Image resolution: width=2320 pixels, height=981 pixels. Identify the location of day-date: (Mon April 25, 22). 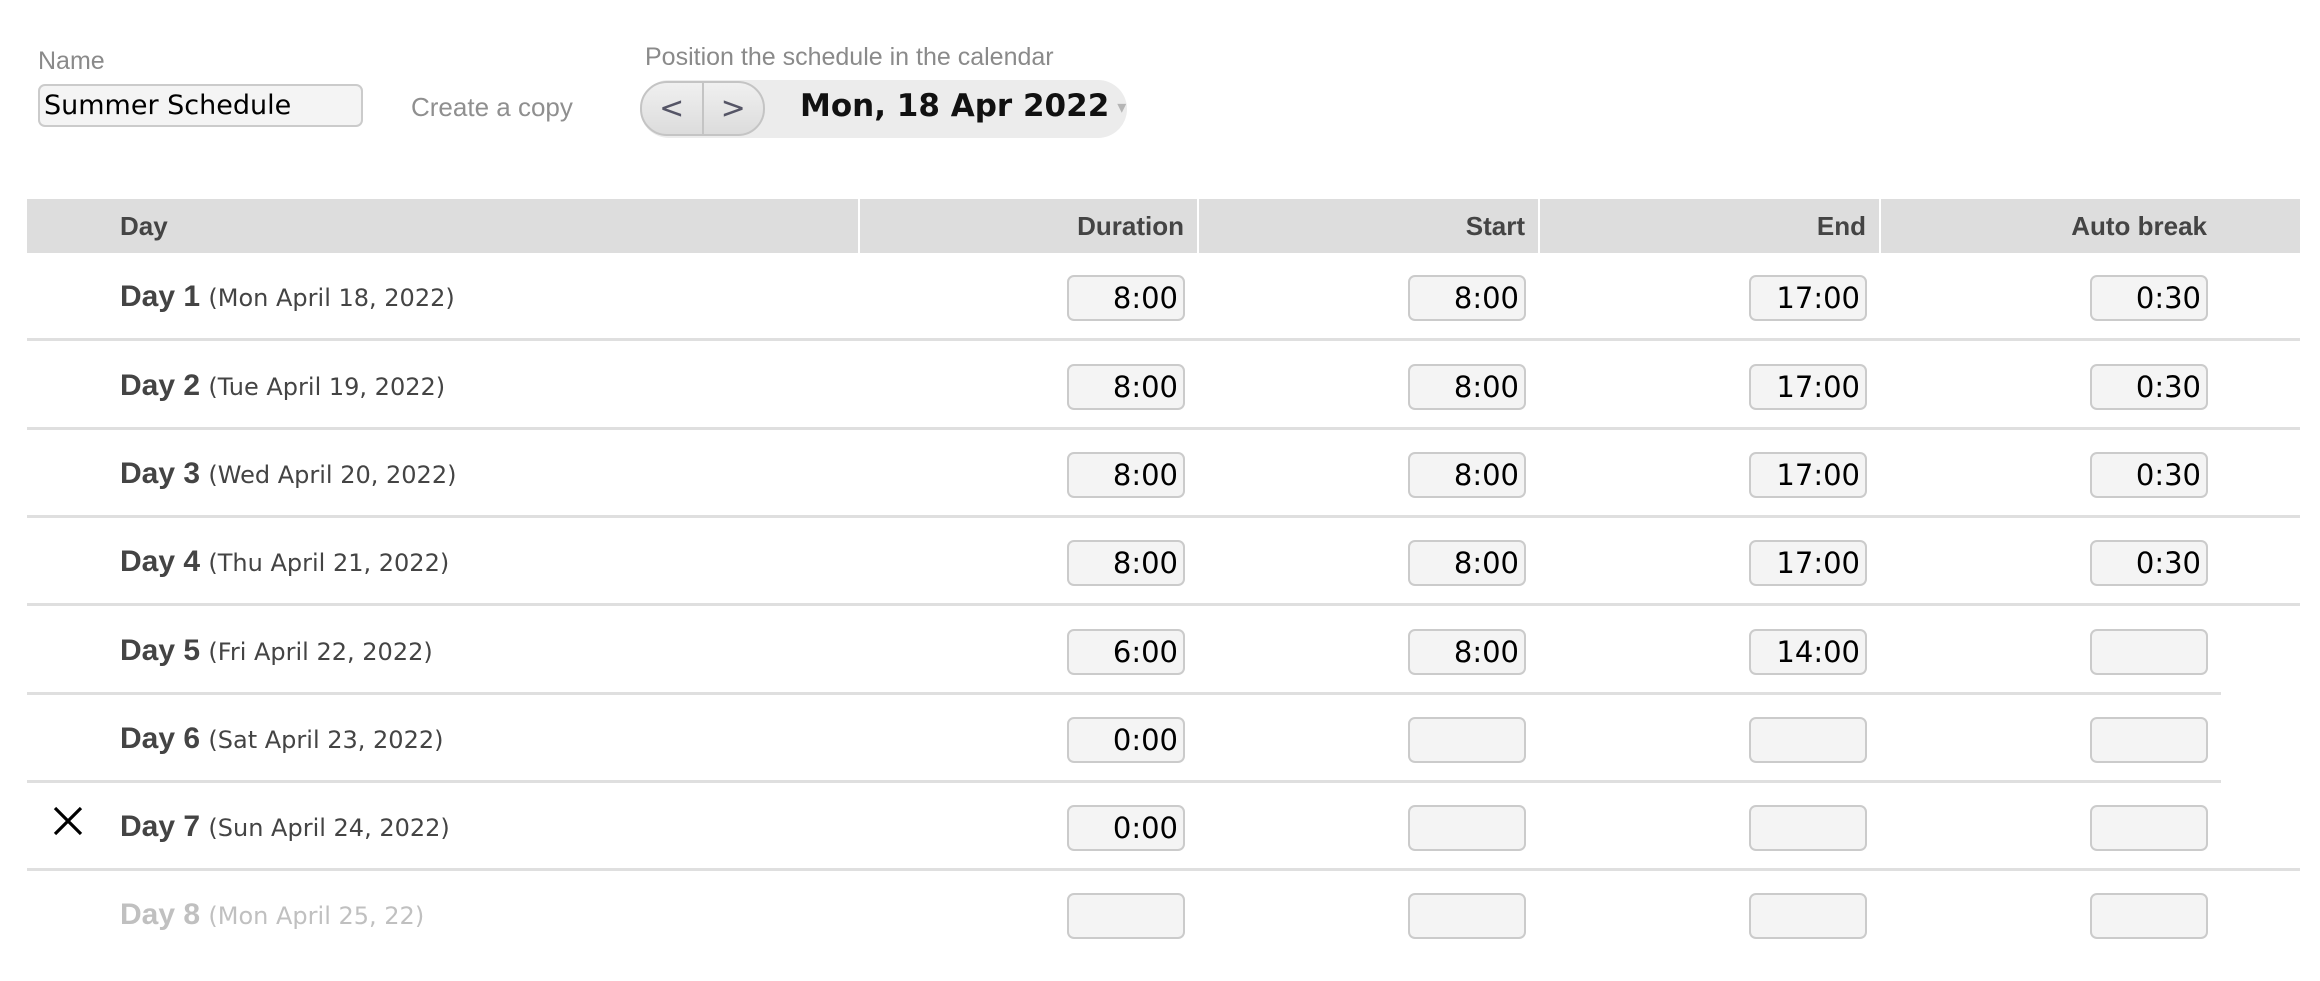
(316, 916).